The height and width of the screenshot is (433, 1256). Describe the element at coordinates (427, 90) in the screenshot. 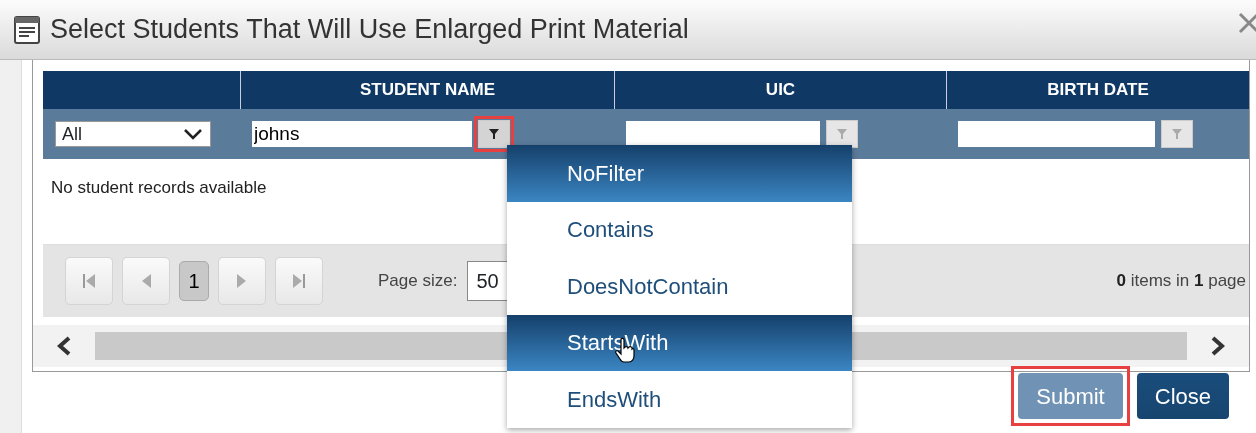

I see `column-header: STUDENT NAME` at that location.